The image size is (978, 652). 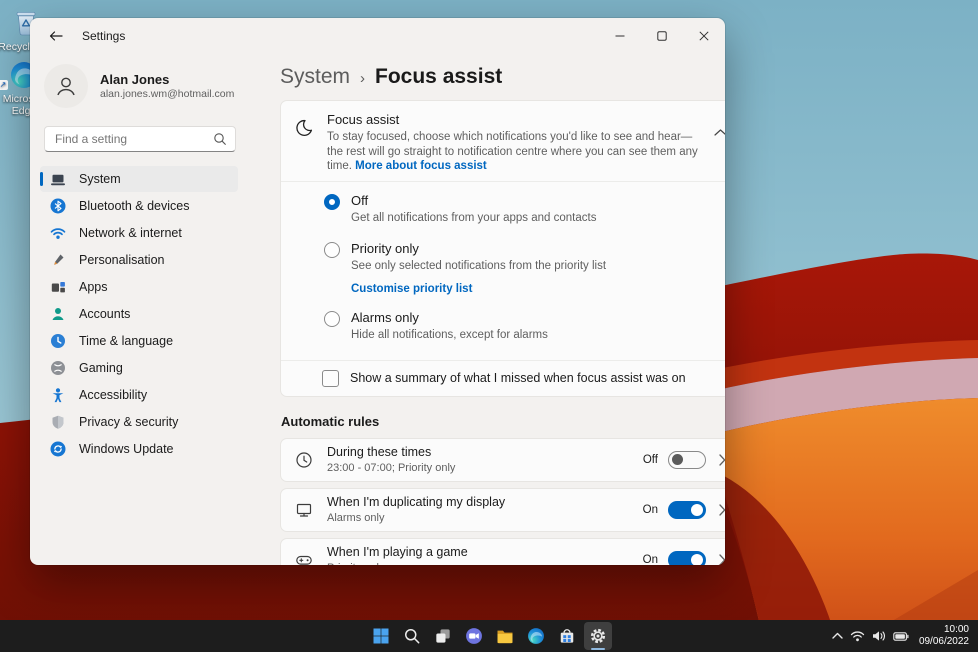 What do you see at coordinates (135, 79) in the screenshot?
I see `user-name: Alan Jones` at bounding box center [135, 79].